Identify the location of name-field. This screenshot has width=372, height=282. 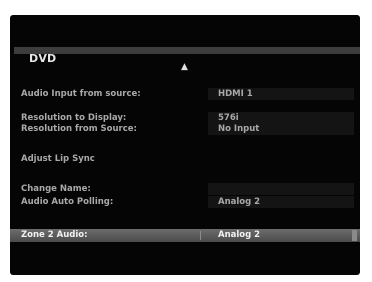
(281, 189).